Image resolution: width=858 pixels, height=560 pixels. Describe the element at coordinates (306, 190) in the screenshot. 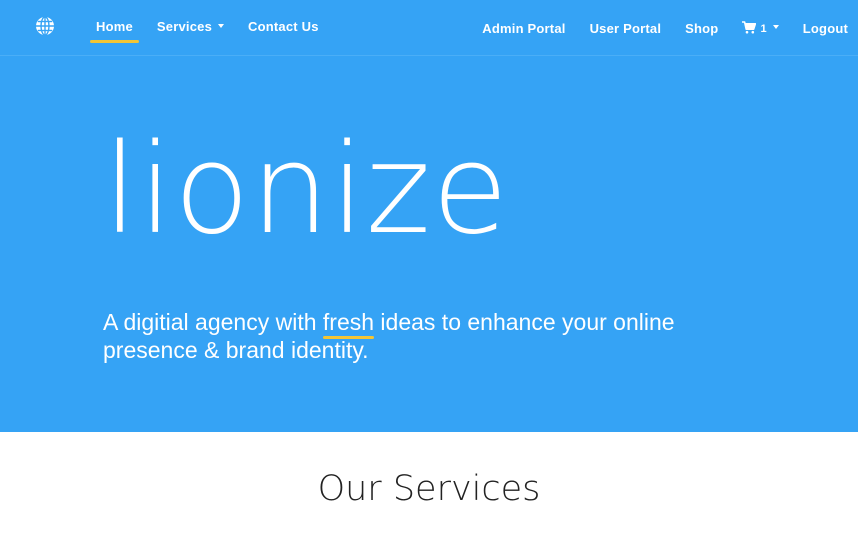

I see `hero-title: lionize` at that location.